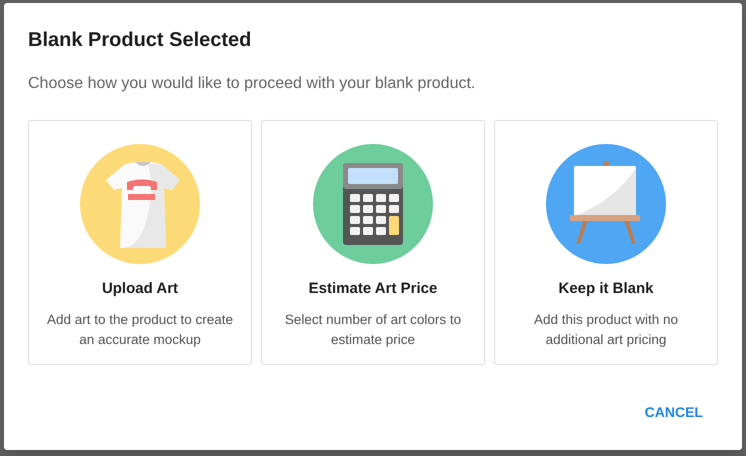 This screenshot has width=746, height=456. Describe the element at coordinates (140, 204) in the screenshot. I see `t-shirt-icon` at that location.